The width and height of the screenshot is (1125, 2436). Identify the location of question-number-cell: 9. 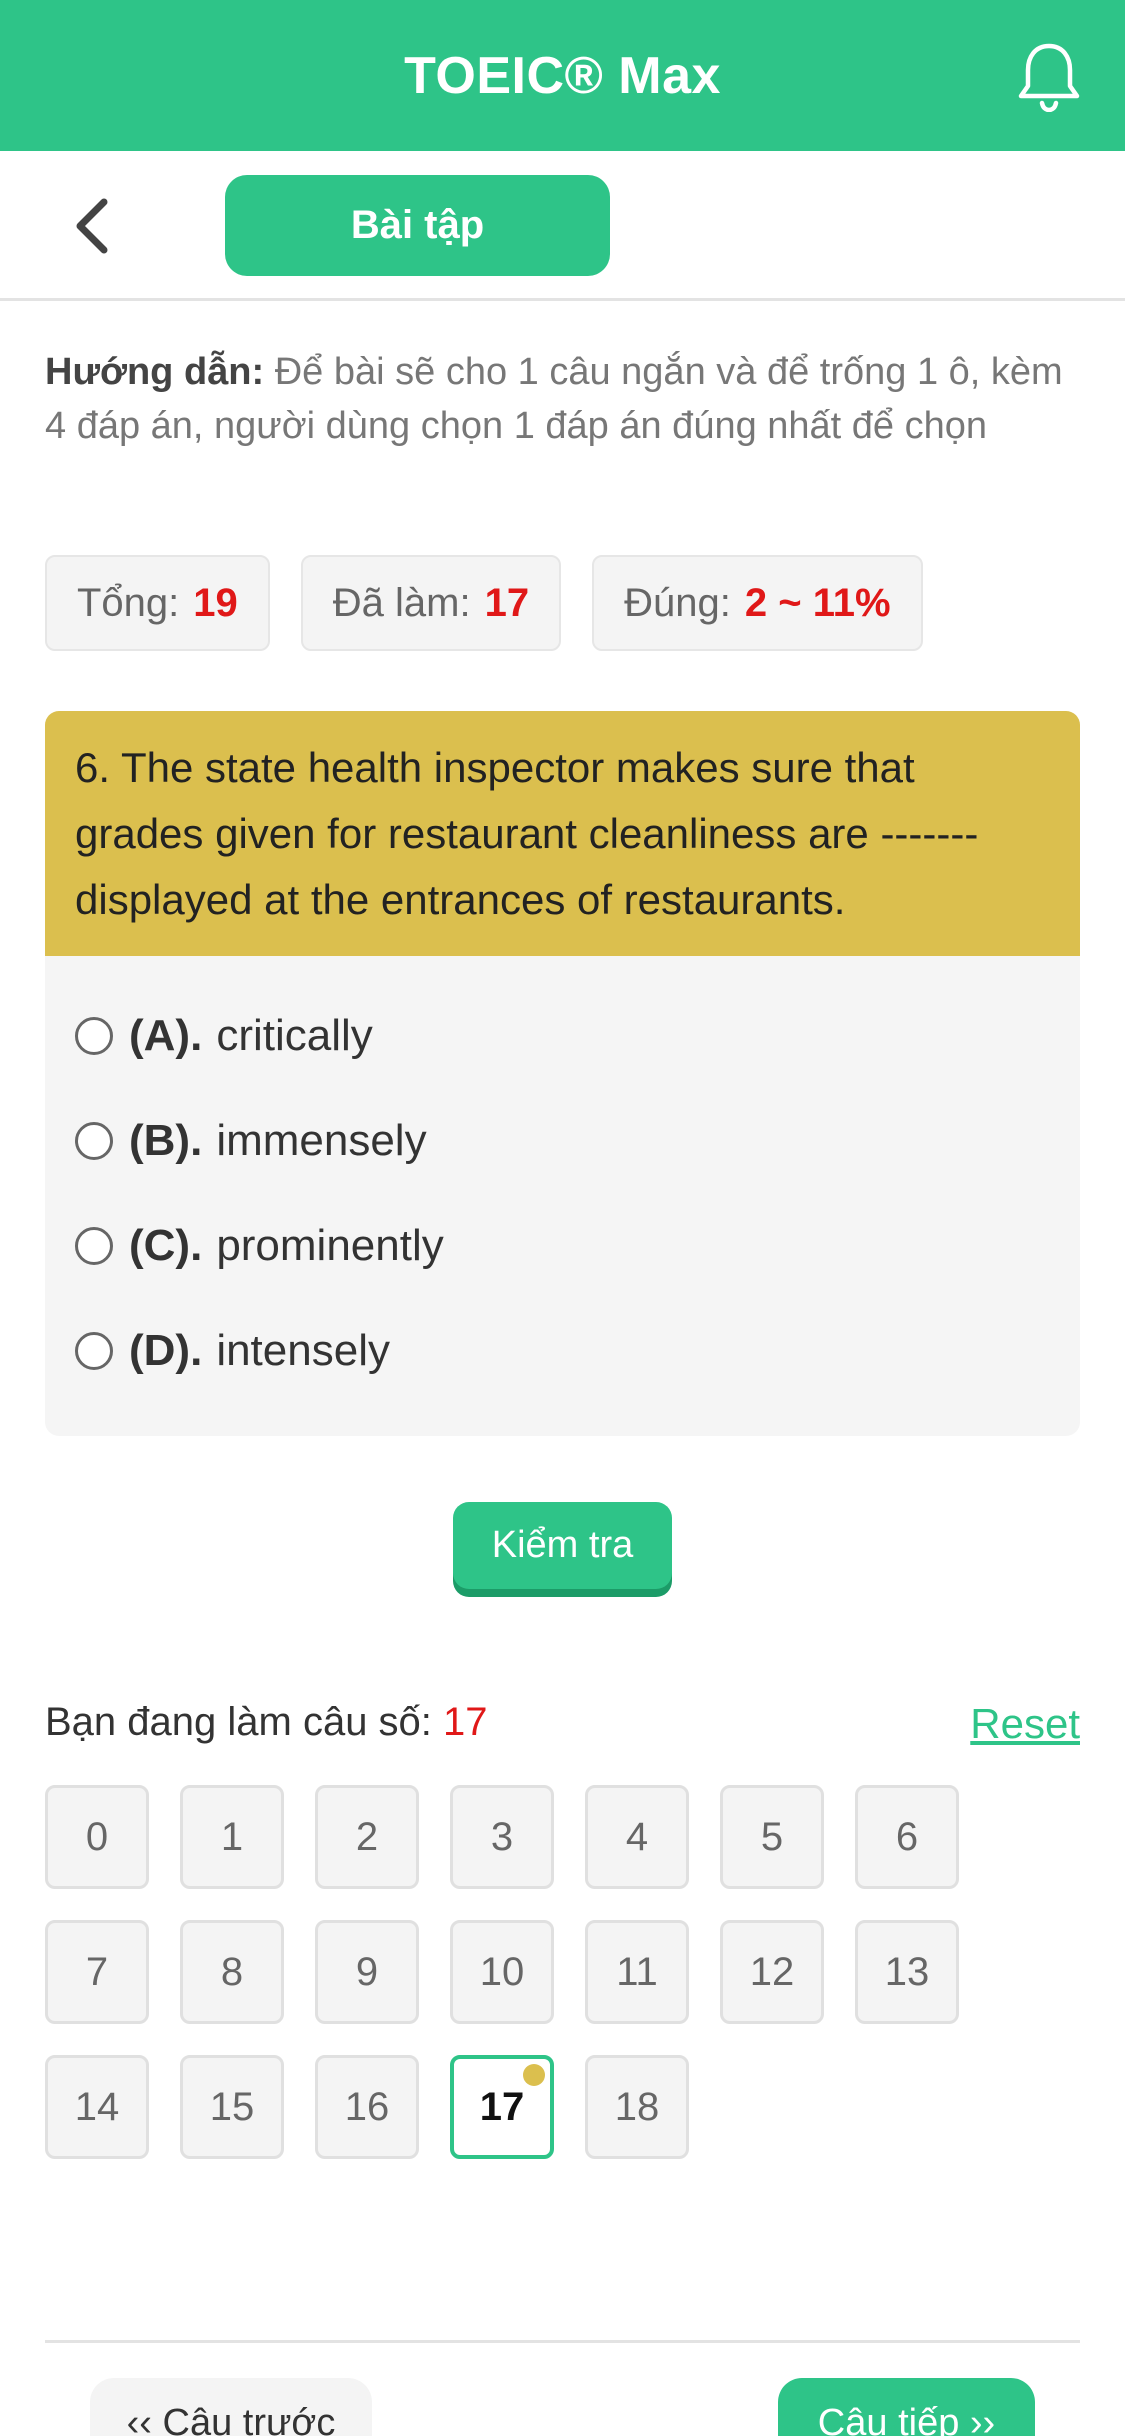
(367, 1972).